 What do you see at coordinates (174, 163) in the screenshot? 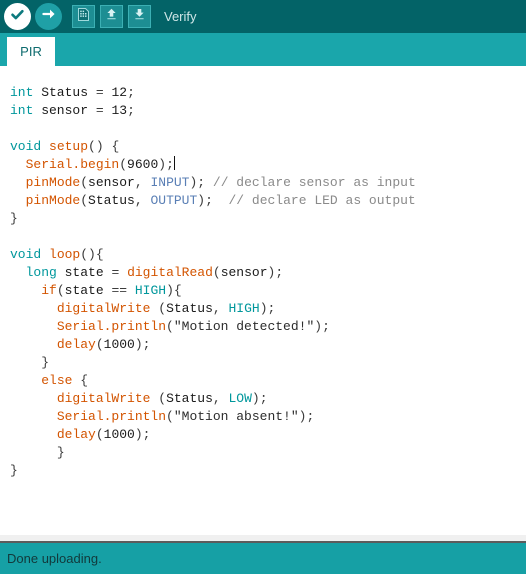
I see `text-caret` at bounding box center [174, 163].